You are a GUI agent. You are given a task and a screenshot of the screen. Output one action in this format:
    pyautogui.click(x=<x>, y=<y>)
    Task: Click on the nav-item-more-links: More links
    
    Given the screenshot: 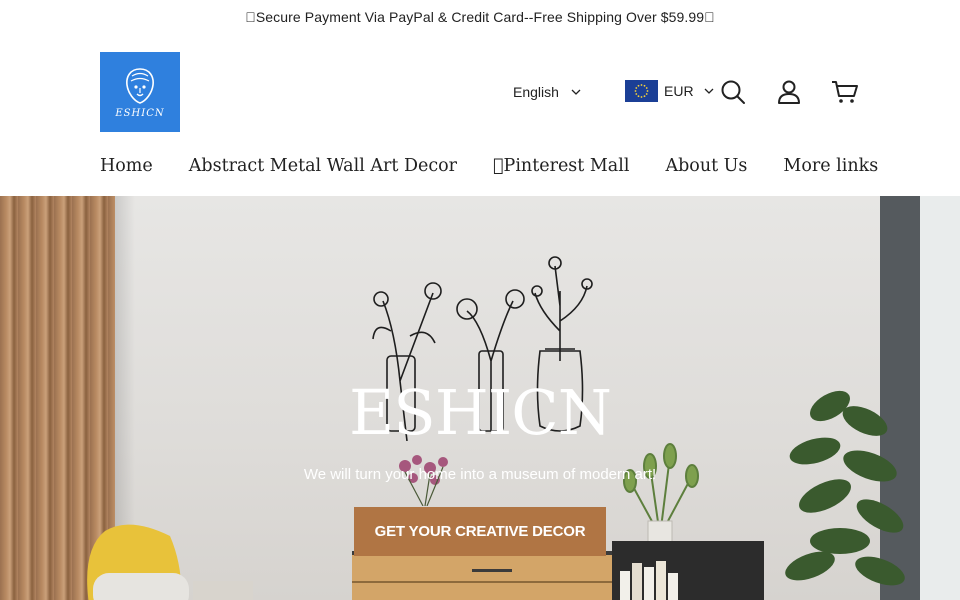 What is the action you would take?
    pyautogui.click(x=830, y=166)
    